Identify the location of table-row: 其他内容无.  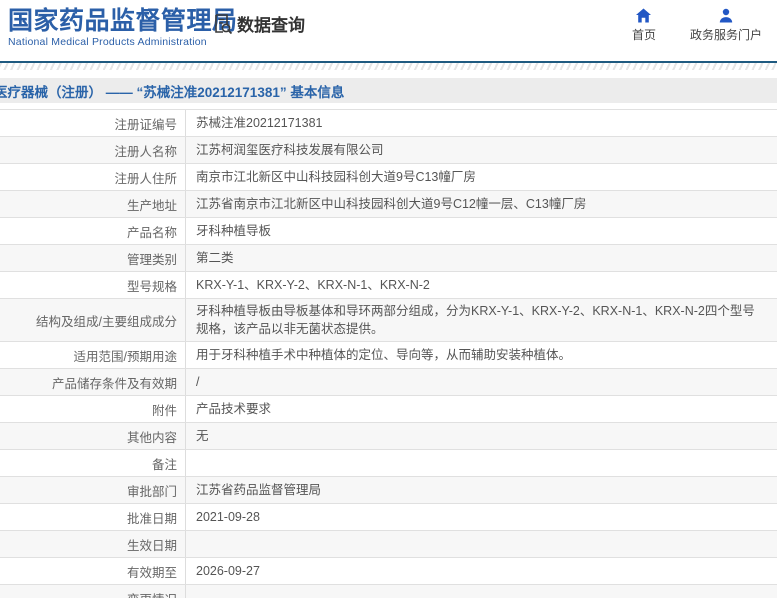
(388, 436).